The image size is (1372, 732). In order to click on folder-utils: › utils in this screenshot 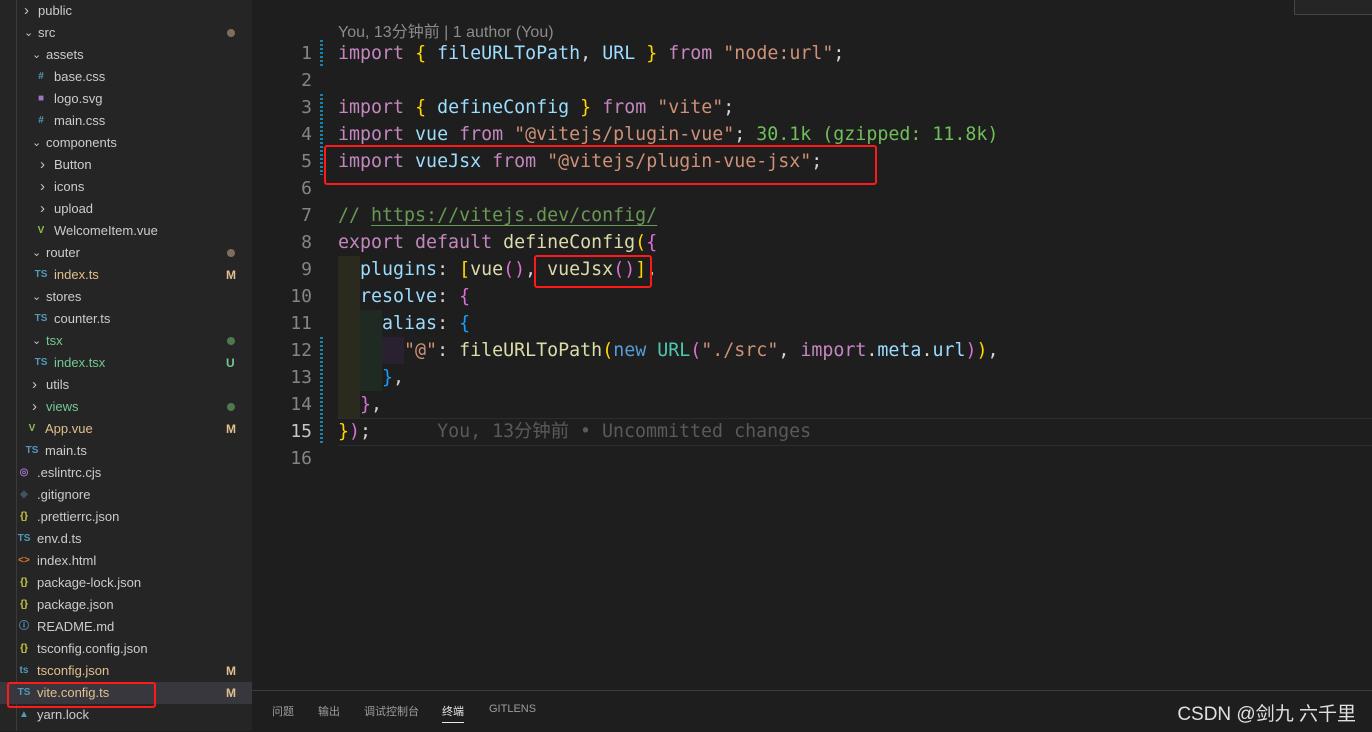, I will do `click(126, 385)`.